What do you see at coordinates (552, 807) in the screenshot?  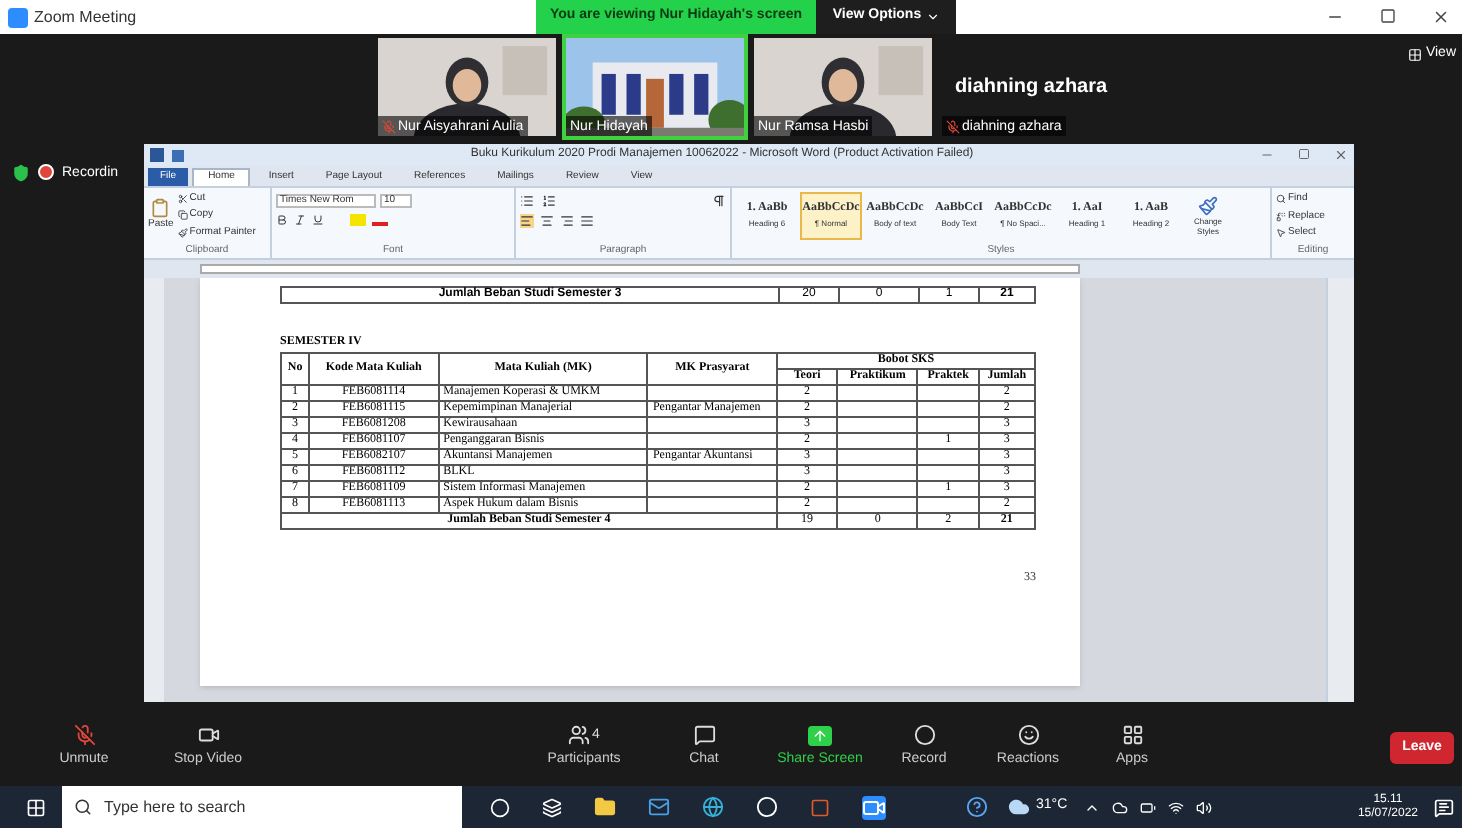 I see `widgets-icon` at bounding box center [552, 807].